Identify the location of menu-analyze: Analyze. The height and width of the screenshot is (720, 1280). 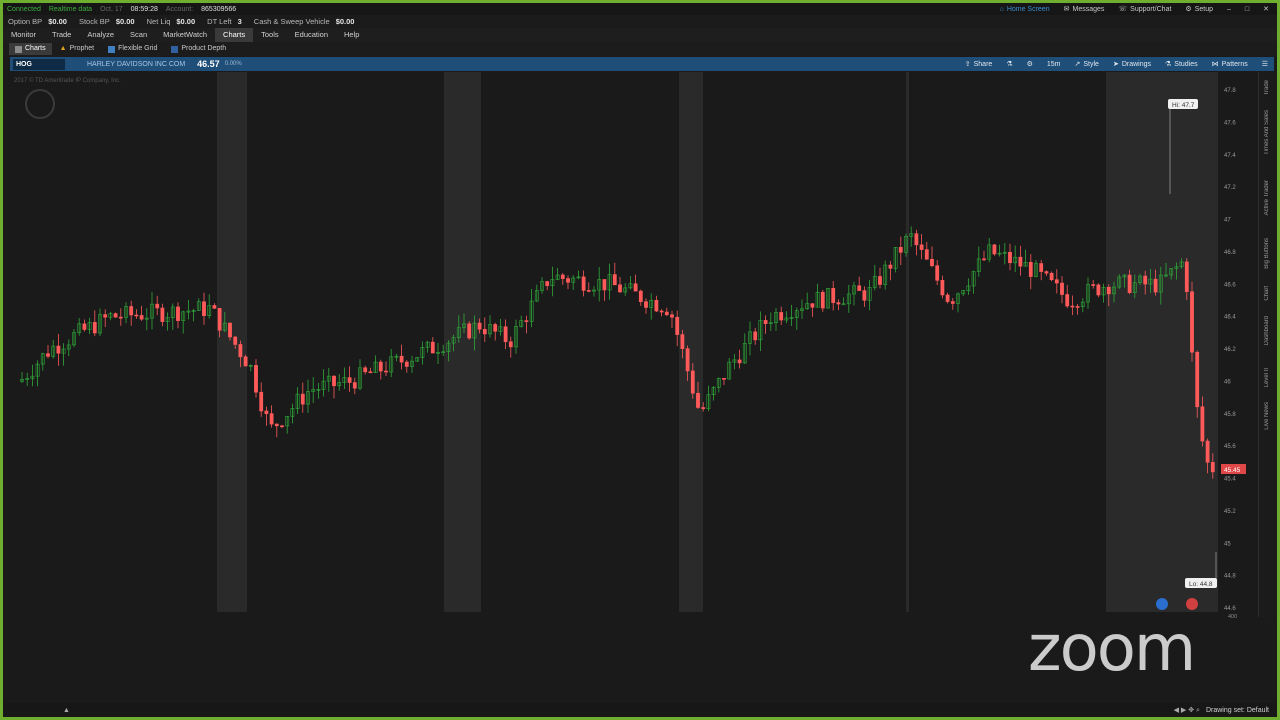
(100, 35).